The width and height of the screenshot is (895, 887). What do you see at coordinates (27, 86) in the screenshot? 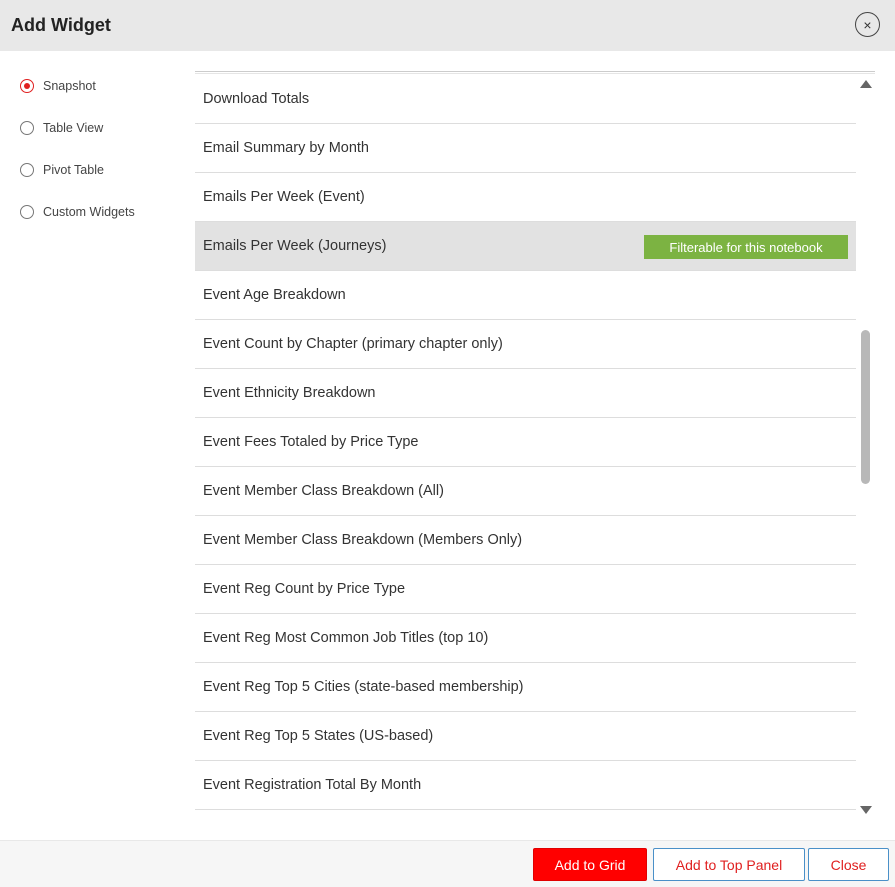
I see `radio-checked-icon` at bounding box center [27, 86].